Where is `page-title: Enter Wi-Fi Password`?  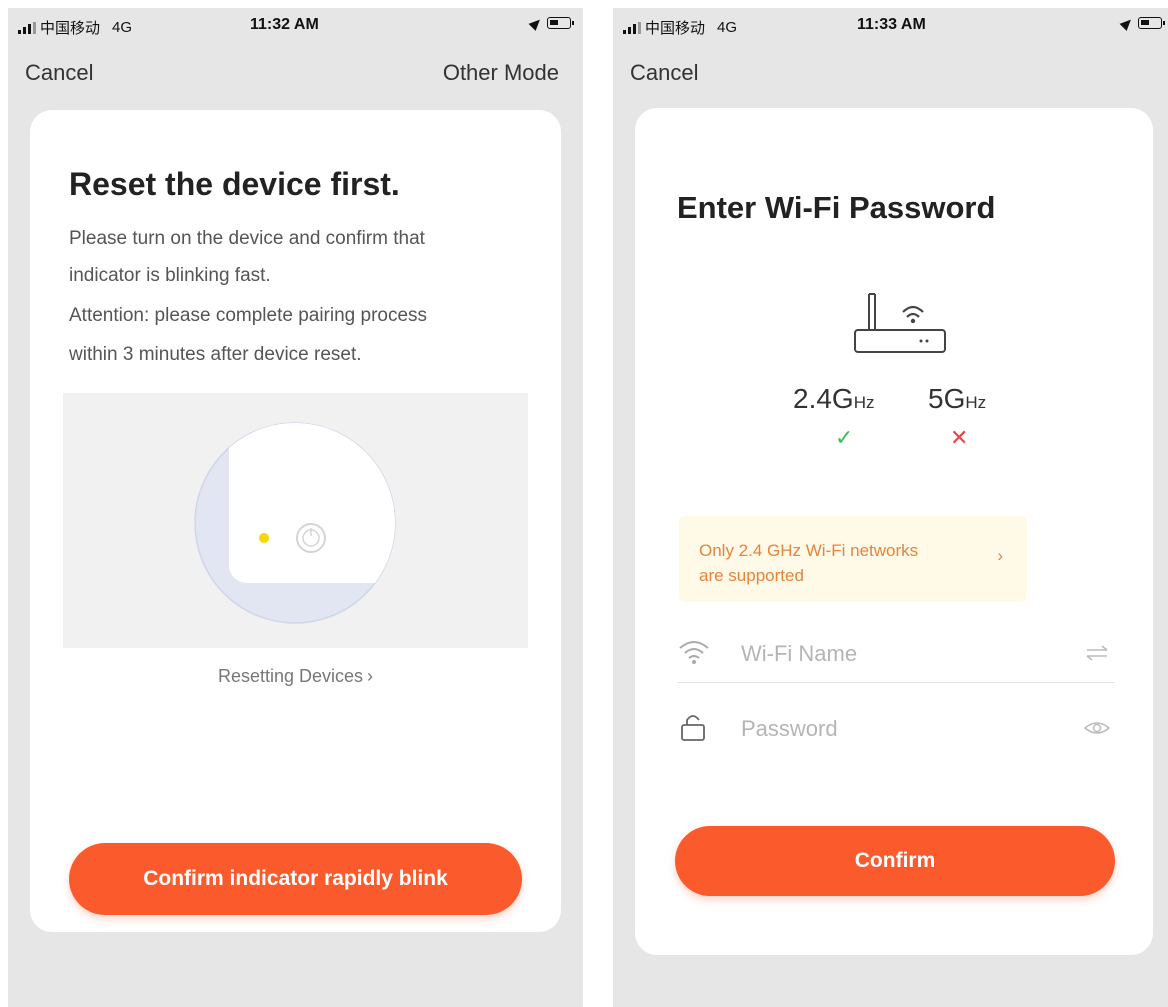 page-title: Enter Wi-Fi Password is located at coordinates (836, 207).